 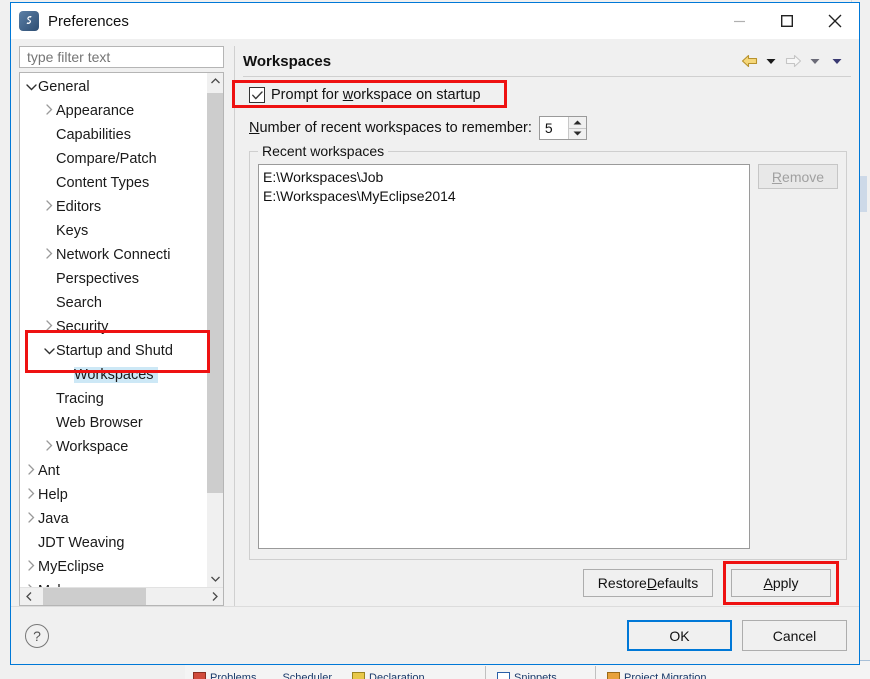 What do you see at coordinates (113, 423) in the screenshot?
I see `sidebar-item-web-browser: Web Browser` at bounding box center [113, 423].